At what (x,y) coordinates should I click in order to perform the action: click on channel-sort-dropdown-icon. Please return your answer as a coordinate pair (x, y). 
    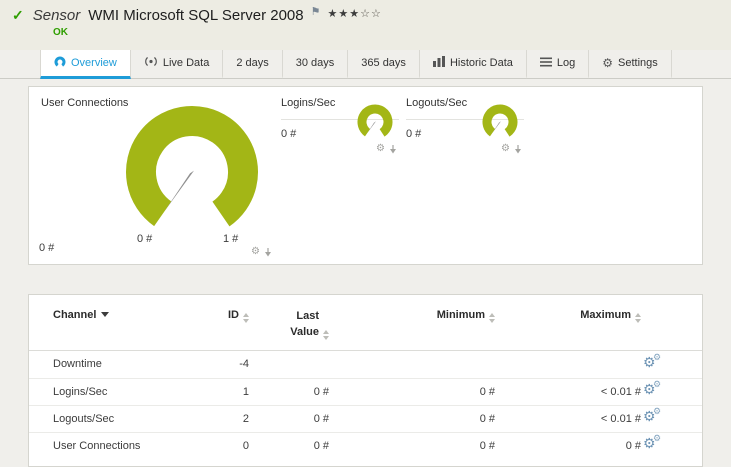
    Looking at the image, I should click on (105, 314).